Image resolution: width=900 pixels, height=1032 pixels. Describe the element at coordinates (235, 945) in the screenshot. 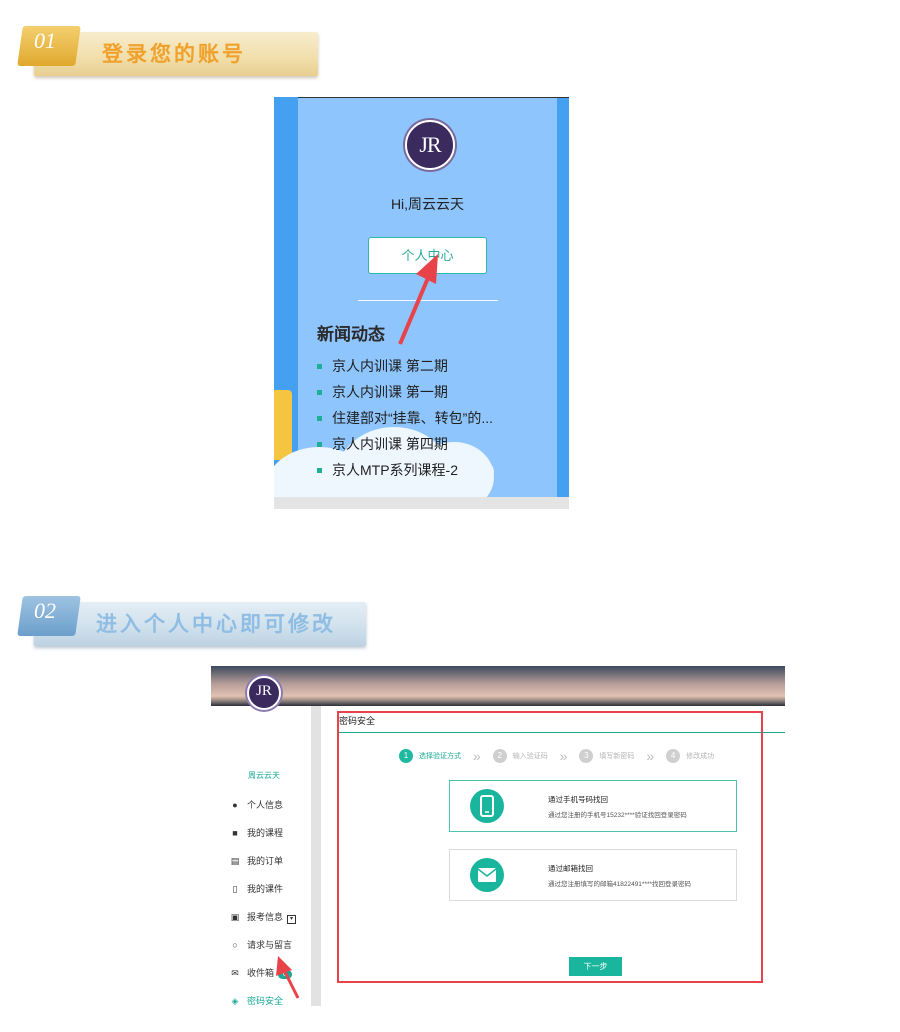

I see `chat-icon: ○` at that location.